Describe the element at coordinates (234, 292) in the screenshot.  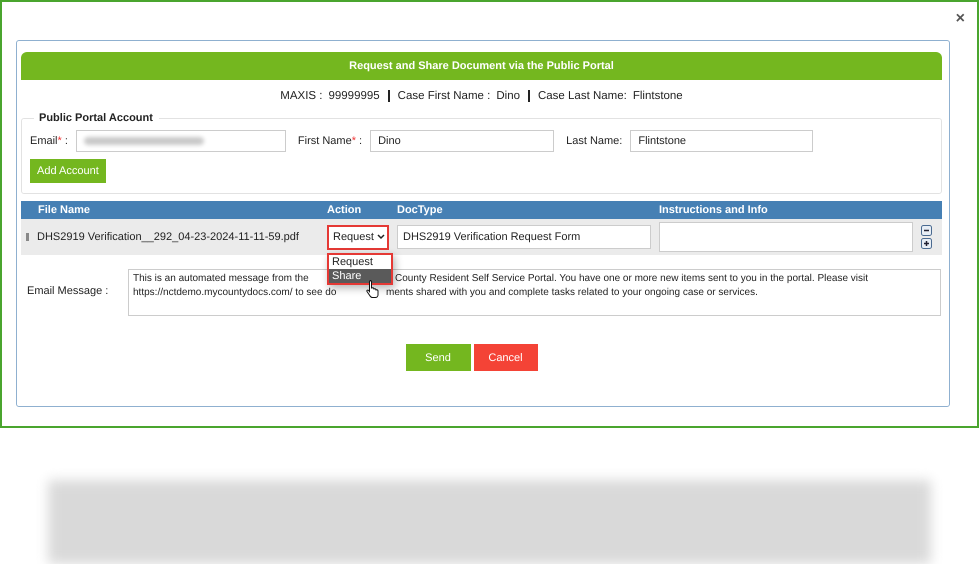
I see `message-text: https://nctdemo.mycountydocs.com/ to see do` at that location.